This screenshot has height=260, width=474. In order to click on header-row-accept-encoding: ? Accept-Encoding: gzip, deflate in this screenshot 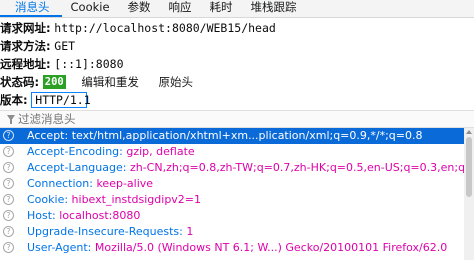, I will do `click(237, 152)`.